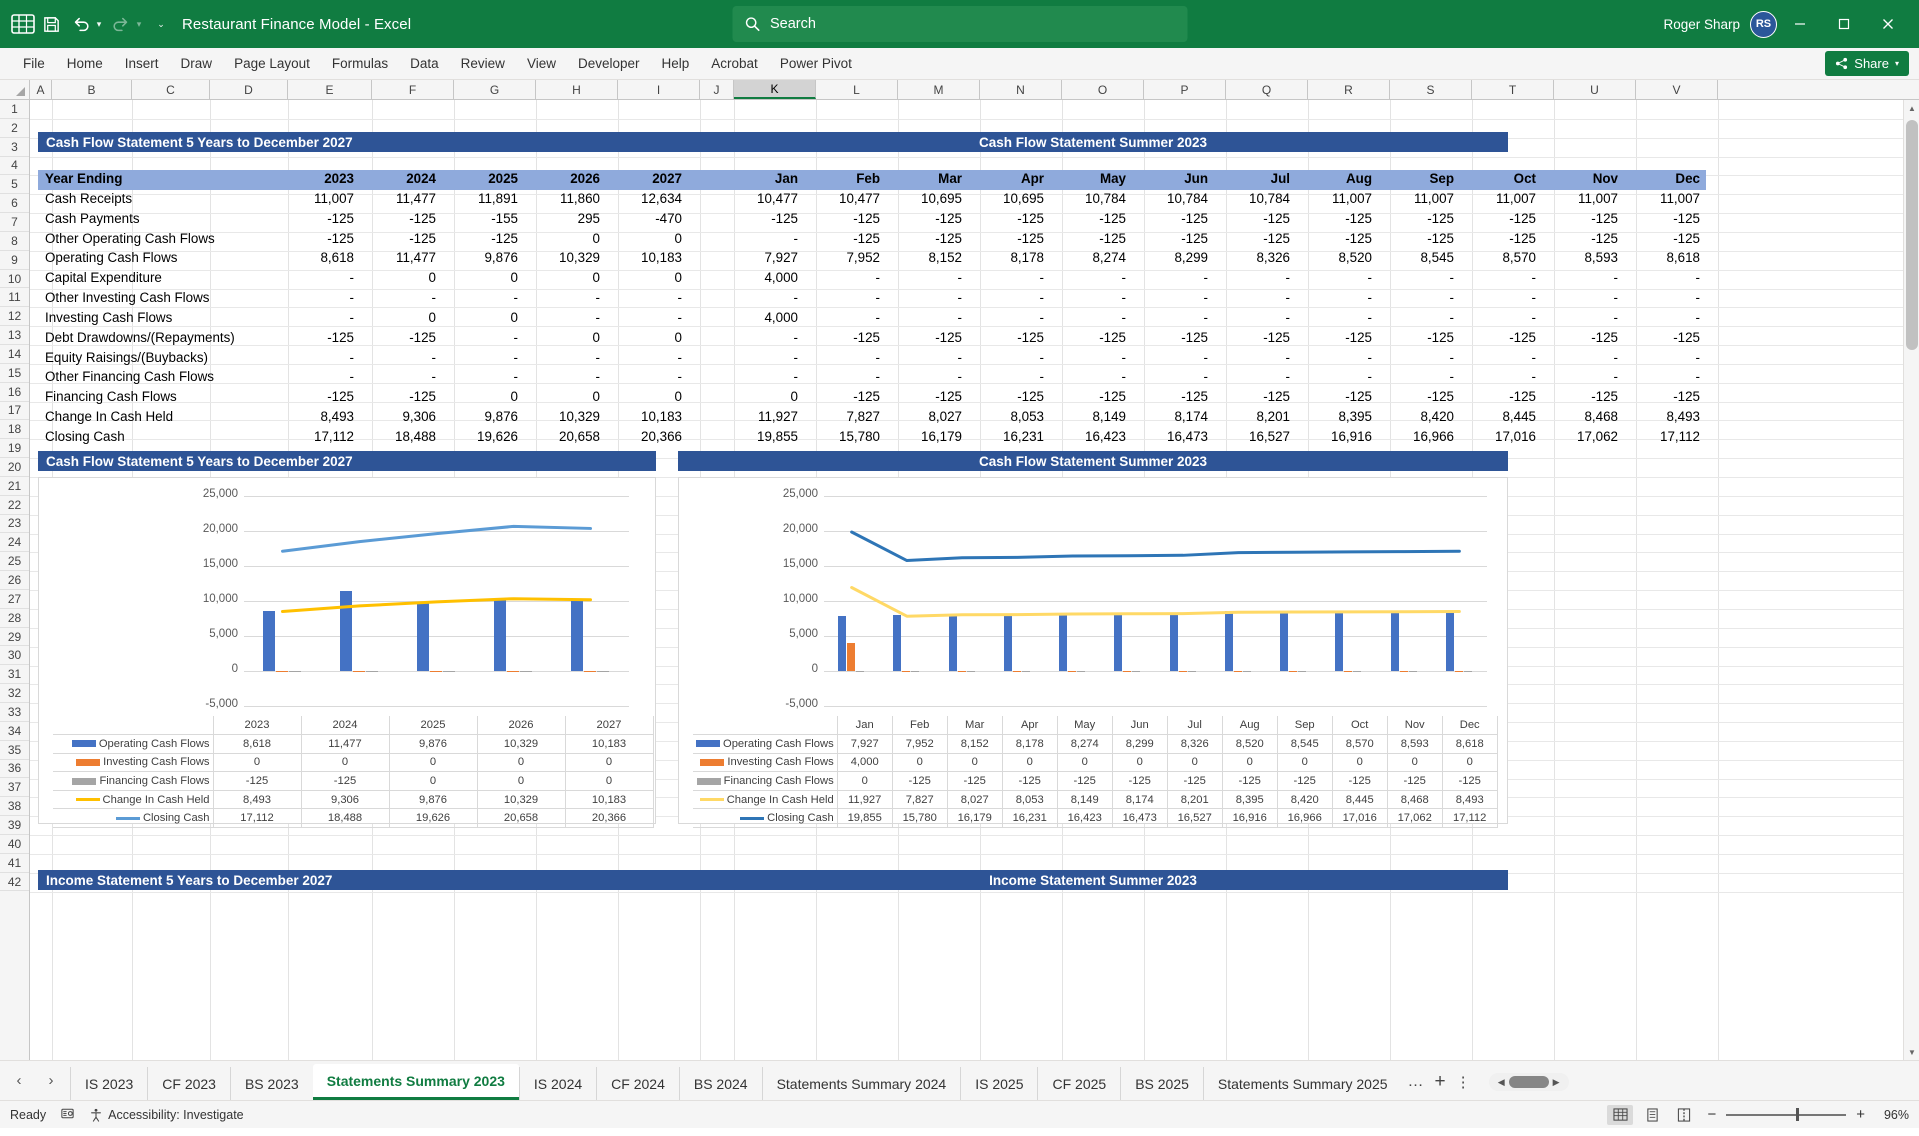 The height and width of the screenshot is (1136, 1919). Describe the element at coordinates (1620, 1114) in the screenshot. I see `normal-view-button` at that location.